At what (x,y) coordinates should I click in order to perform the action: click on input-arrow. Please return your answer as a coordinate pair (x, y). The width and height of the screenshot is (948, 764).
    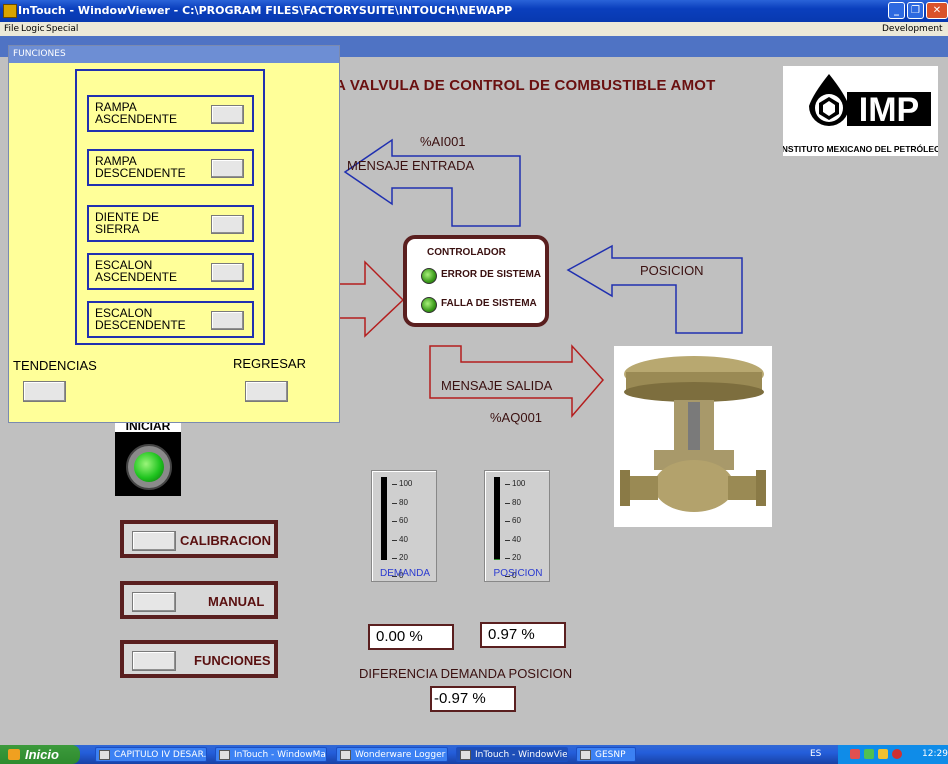
    Looking at the image, I should click on (432, 182).